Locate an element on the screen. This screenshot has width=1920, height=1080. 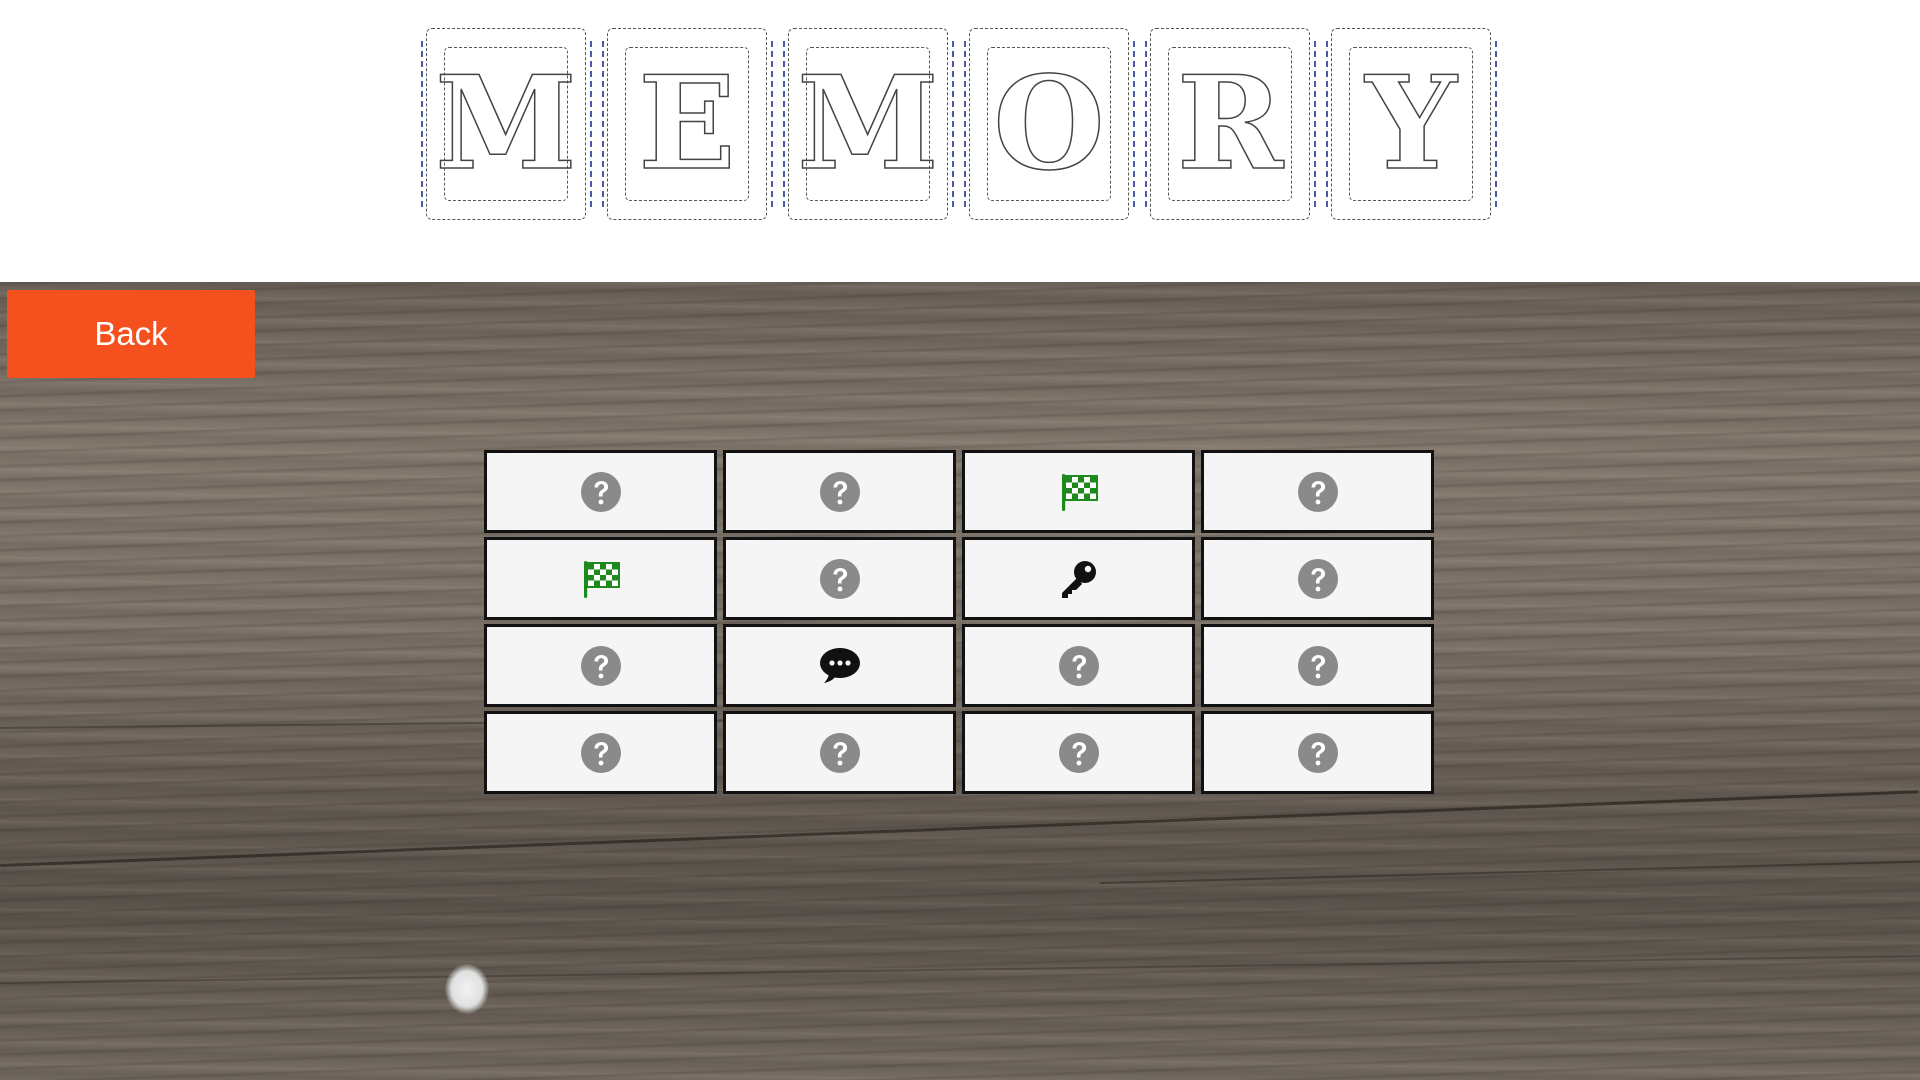
back-button: Back is located at coordinates (131, 334).